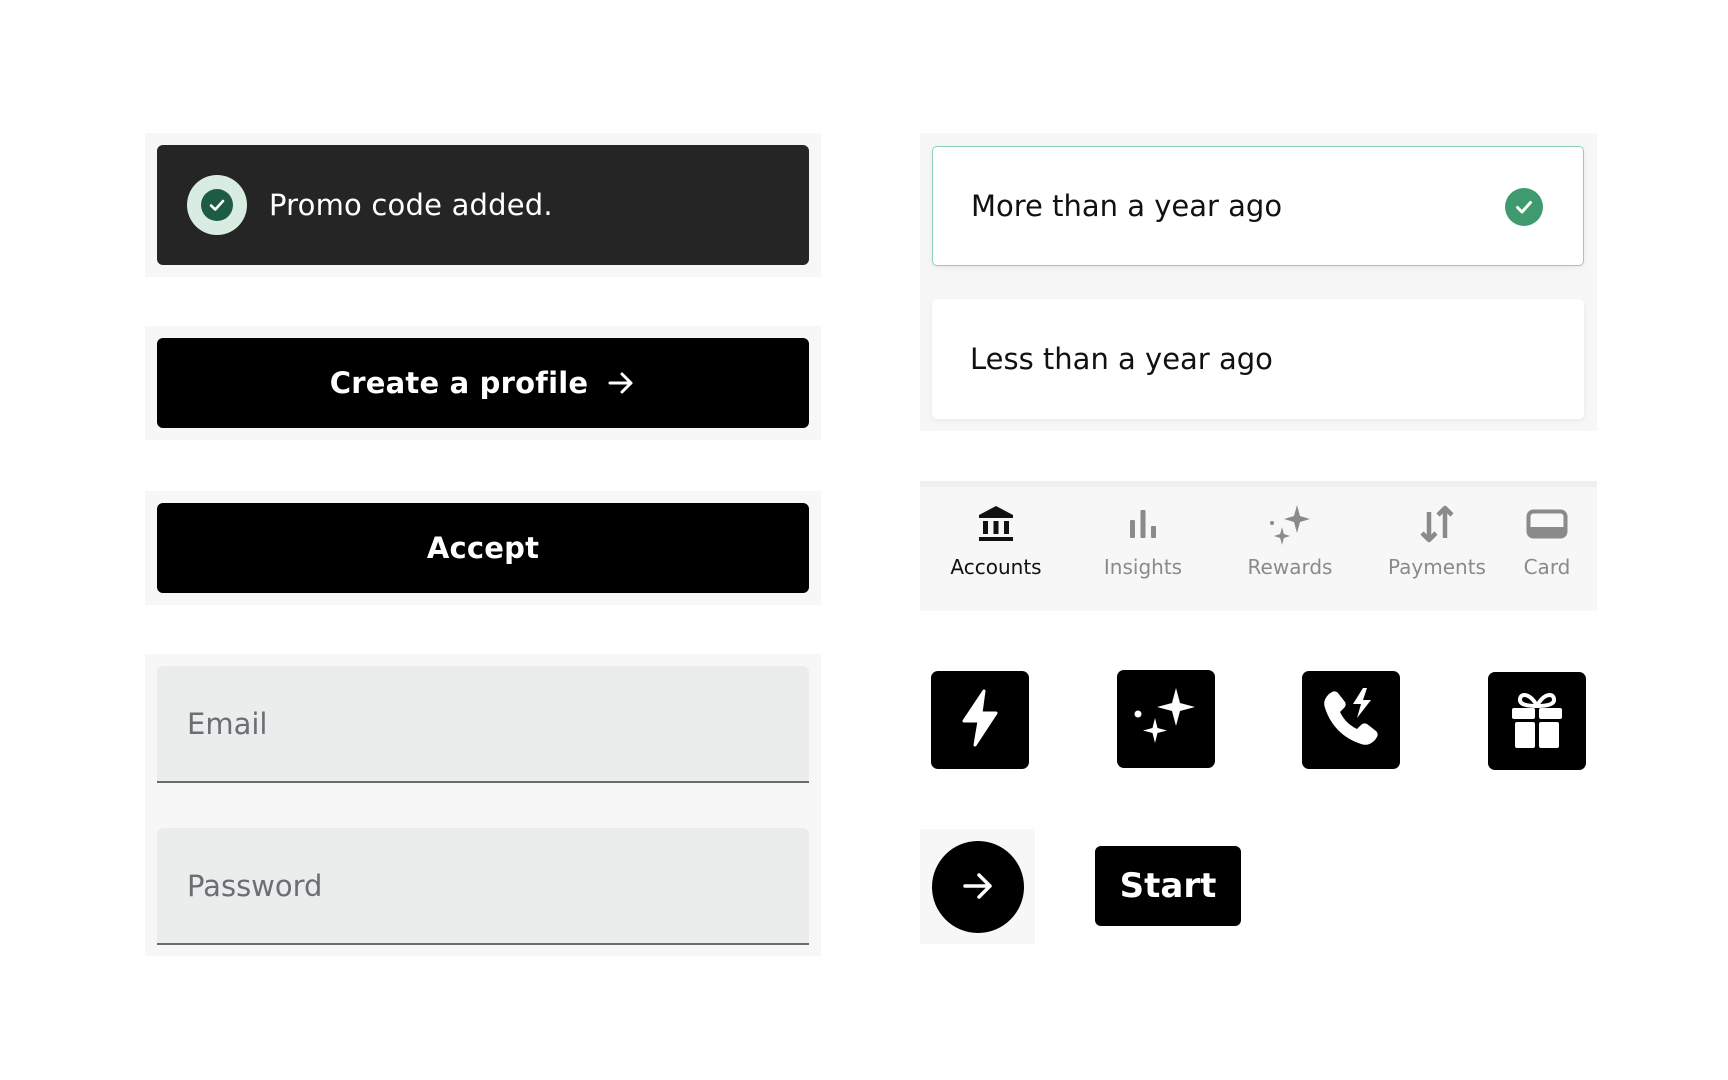 The height and width of the screenshot is (1080, 1728). I want to click on accept-panel: Accept, so click(483, 548).